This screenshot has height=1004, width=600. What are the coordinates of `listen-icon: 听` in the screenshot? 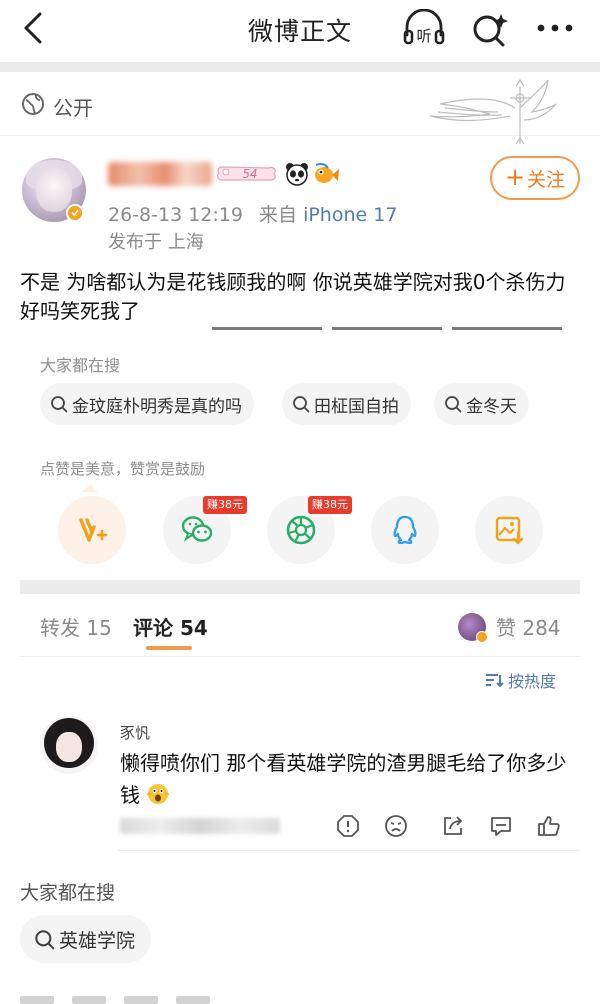 It's located at (424, 28).